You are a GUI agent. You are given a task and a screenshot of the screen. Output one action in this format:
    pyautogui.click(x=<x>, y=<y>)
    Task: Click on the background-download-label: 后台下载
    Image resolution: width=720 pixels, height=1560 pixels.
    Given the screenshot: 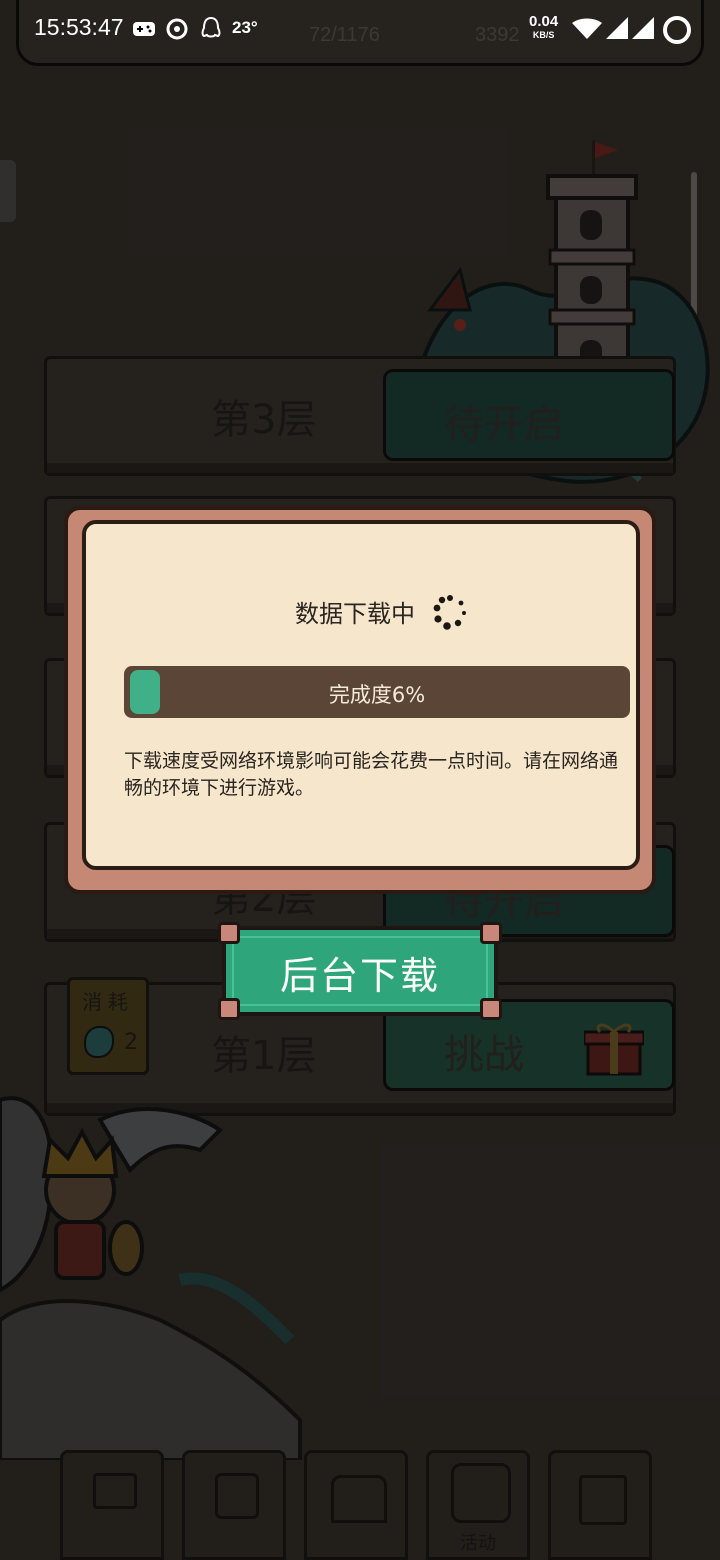 What is the action you would take?
    pyautogui.click(x=359, y=976)
    